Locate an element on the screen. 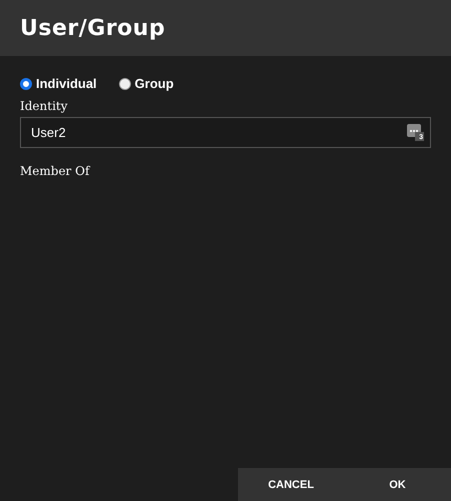 This screenshot has width=451, height=501. radio-option: Group is located at coordinates (146, 83).